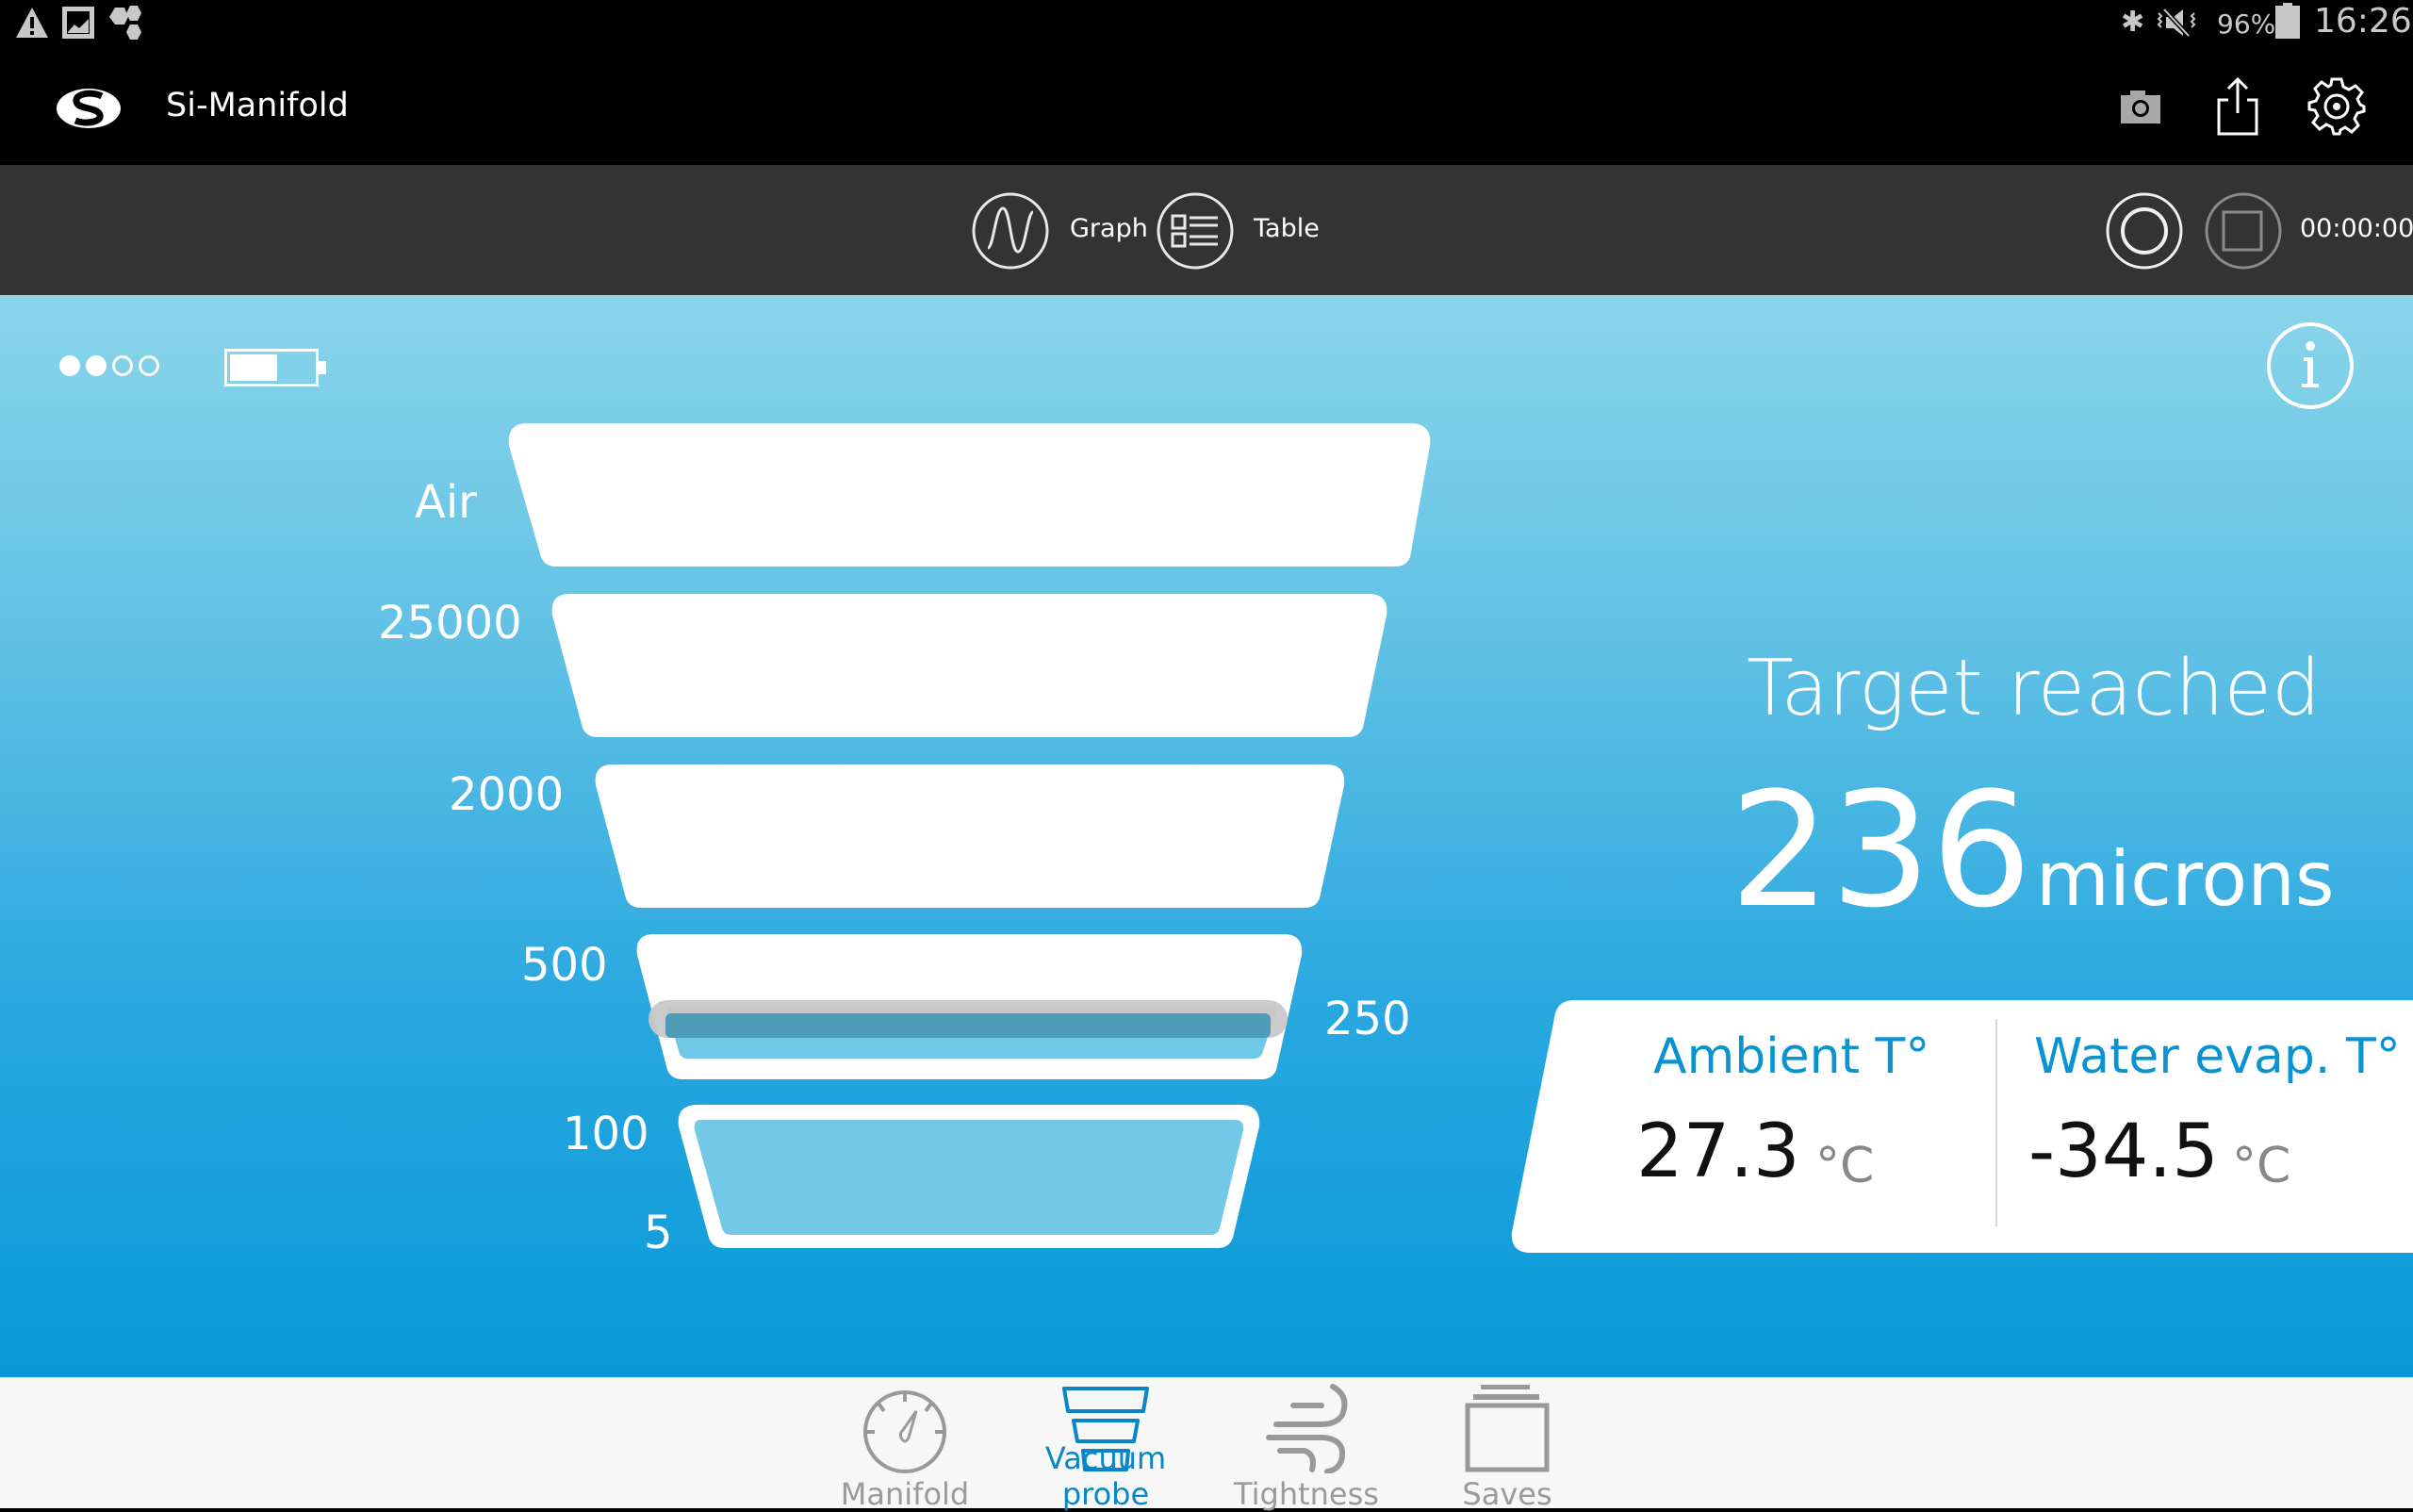 The height and width of the screenshot is (1512, 2413). What do you see at coordinates (2217, 1057) in the screenshot?
I see `water-evap-temp-title: Water evap. T°` at bounding box center [2217, 1057].